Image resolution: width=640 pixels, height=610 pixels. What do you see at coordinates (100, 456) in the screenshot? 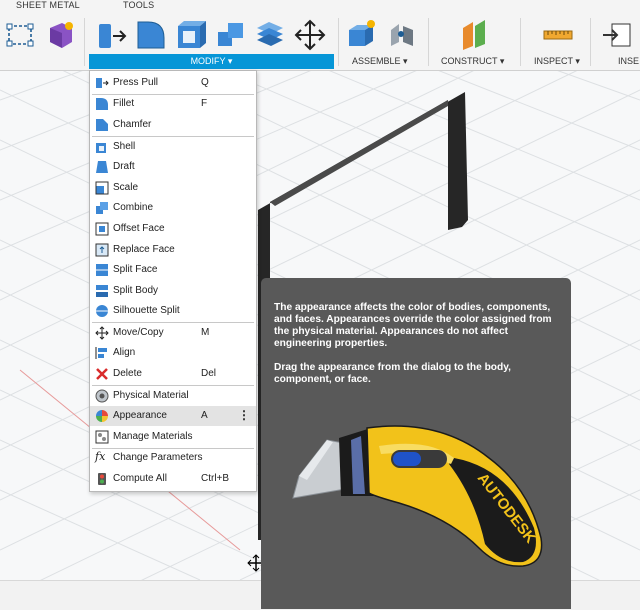
I see `fx-icon: fx` at bounding box center [100, 456].